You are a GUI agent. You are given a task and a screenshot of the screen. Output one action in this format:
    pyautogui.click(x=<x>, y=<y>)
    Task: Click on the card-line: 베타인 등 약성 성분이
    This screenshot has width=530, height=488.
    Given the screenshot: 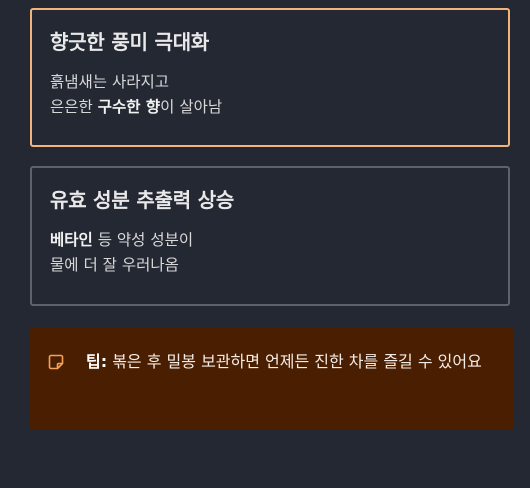 What is the action you would take?
    pyautogui.click(x=270, y=240)
    